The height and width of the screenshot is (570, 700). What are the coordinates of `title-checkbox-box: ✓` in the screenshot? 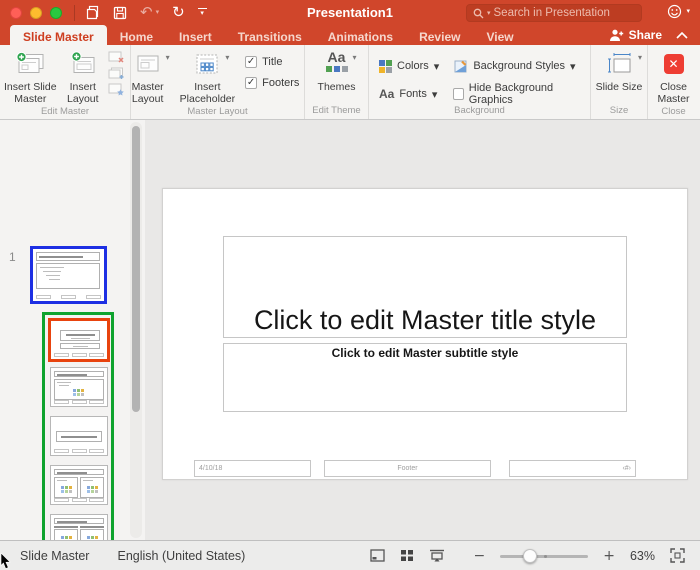 It's located at (251, 62).